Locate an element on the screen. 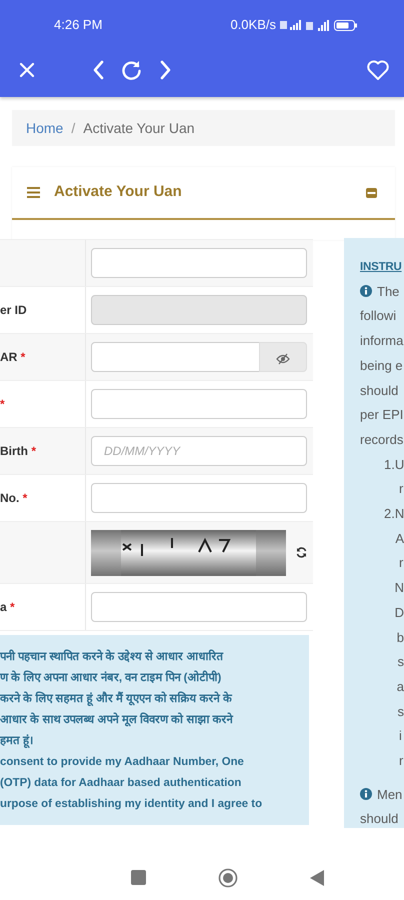  field-label: Birth * is located at coordinates (18, 451).